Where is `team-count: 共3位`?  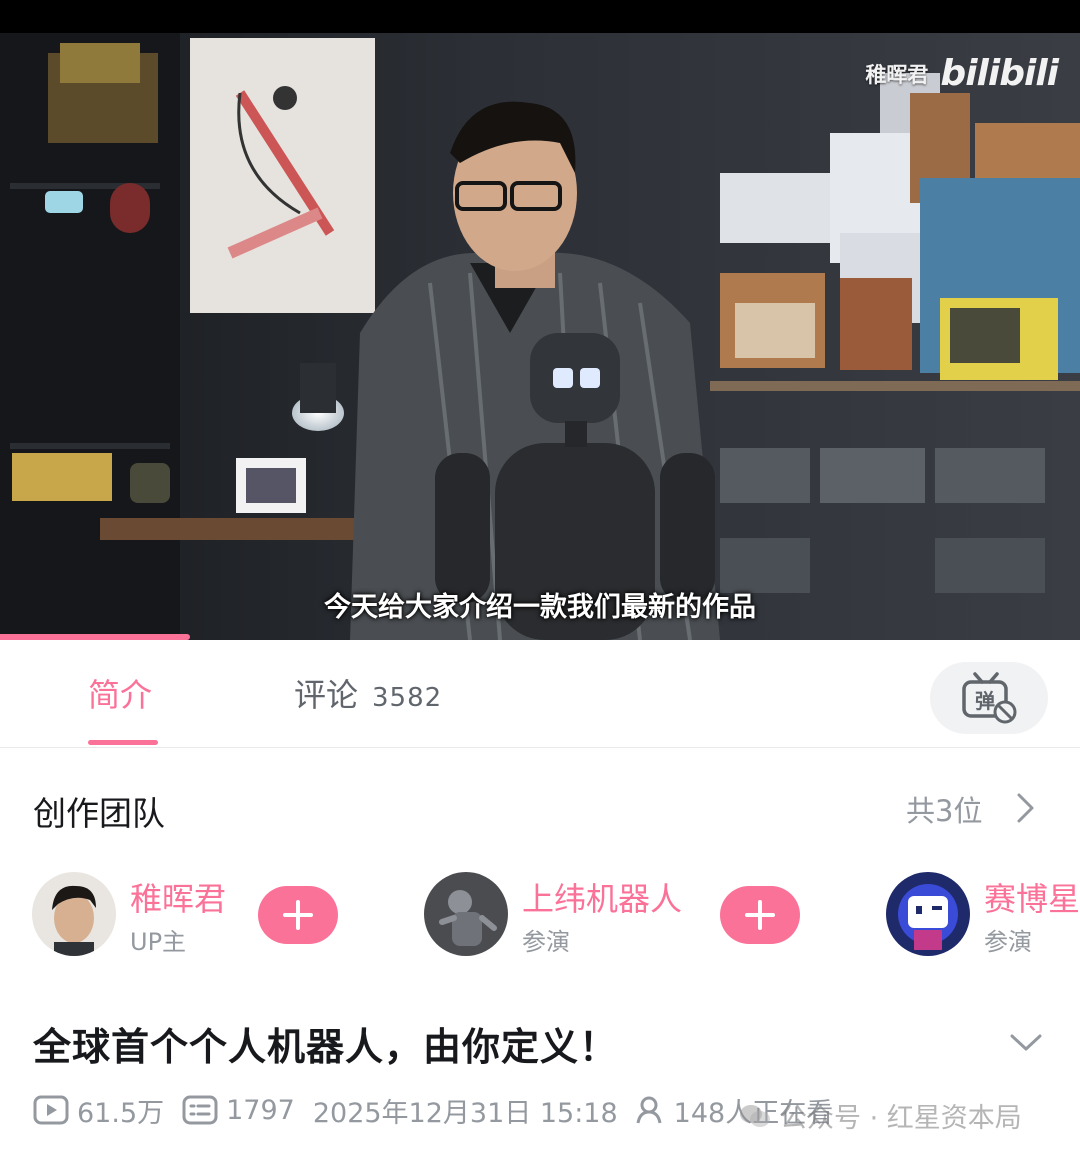 team-count: 共3位 is located at coordinates (944, 809).